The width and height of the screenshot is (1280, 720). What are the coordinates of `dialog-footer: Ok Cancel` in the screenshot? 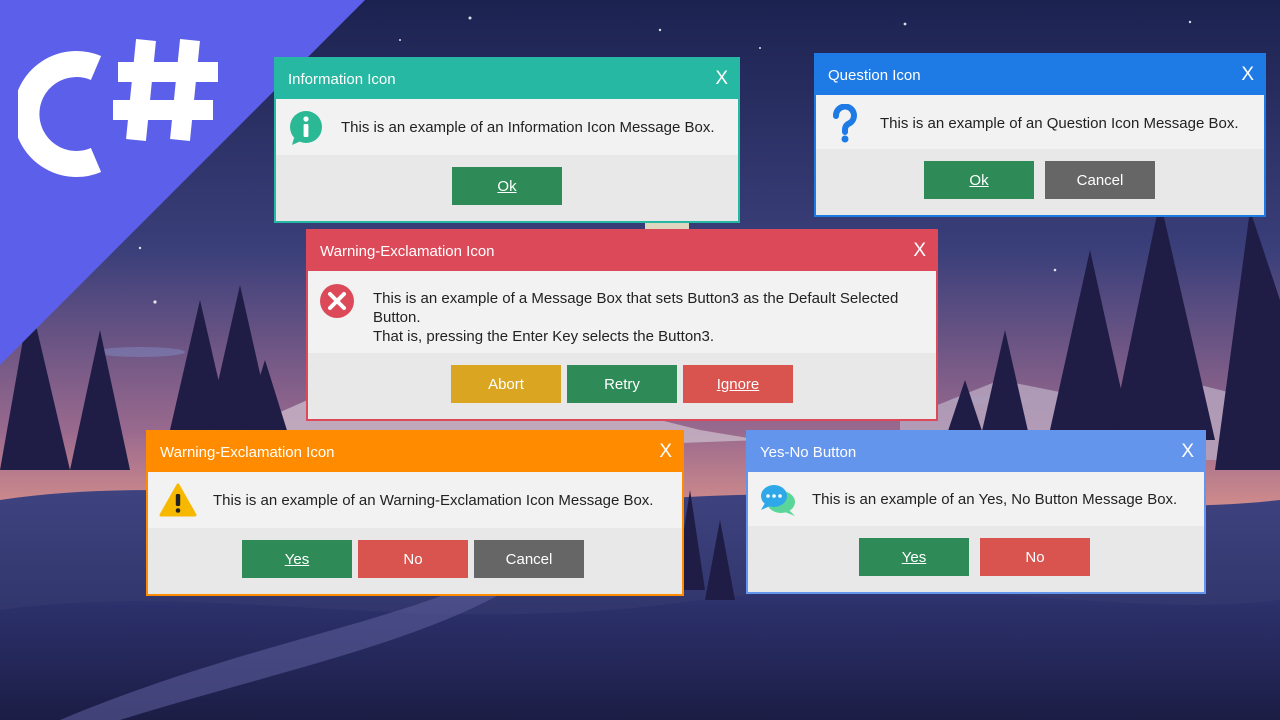 It's located at (1040, 182).